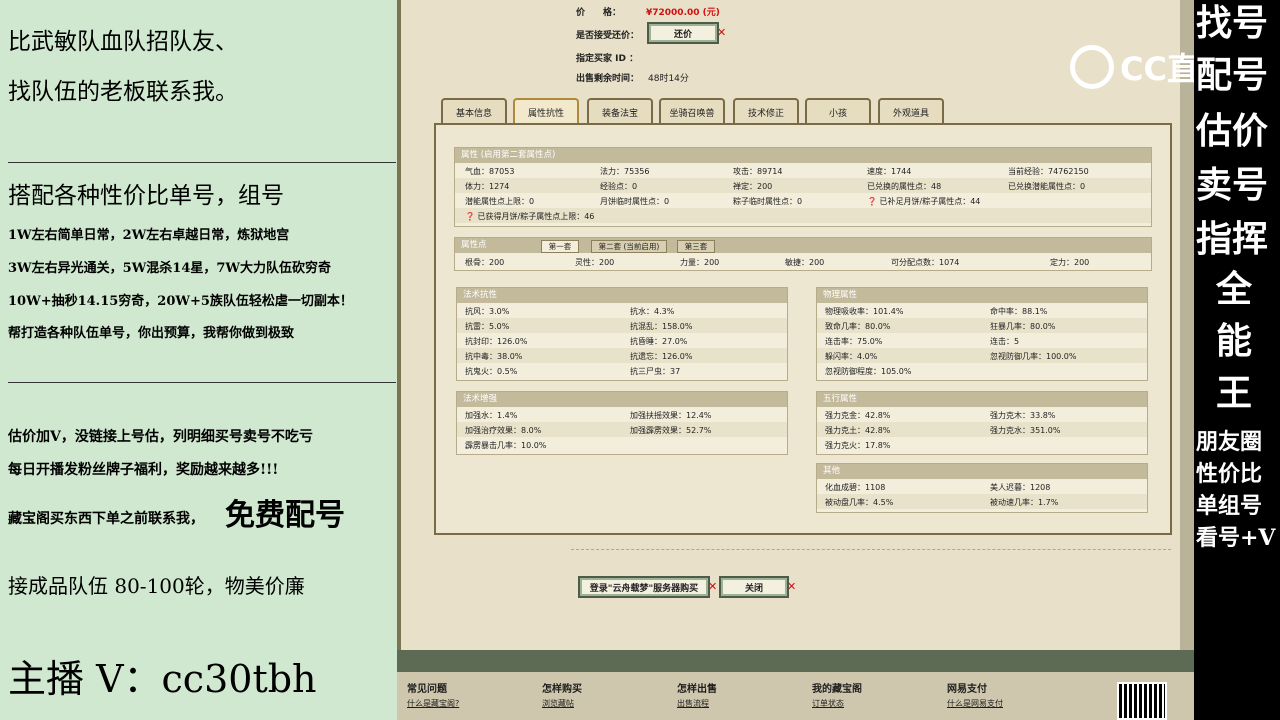 This screenshot has width=1280, height=720. I want to click on tail-text-2: 性价比, so click(1229, 474).